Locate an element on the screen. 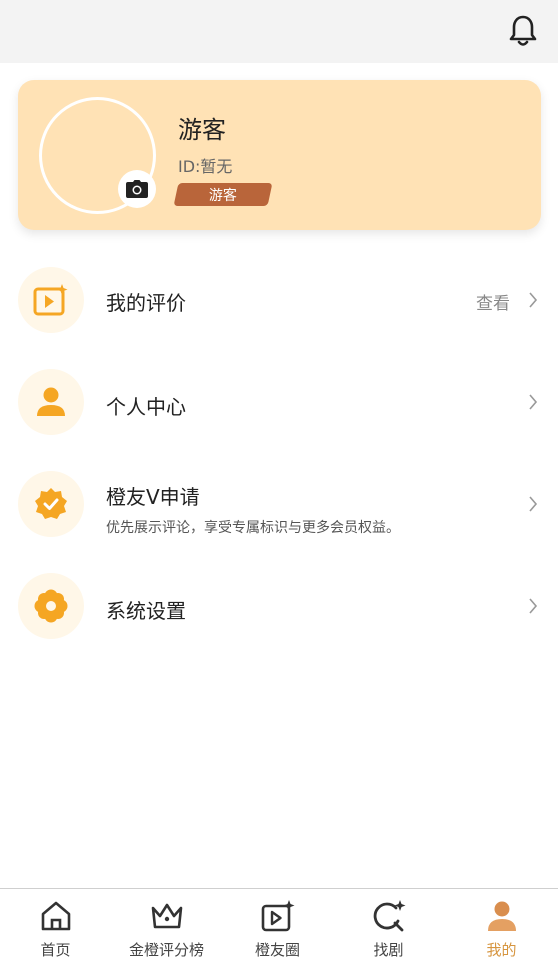 This screenshot has height=965, width=558. tab-label: 金橙评分榜 is located at coordinates (166, 950).